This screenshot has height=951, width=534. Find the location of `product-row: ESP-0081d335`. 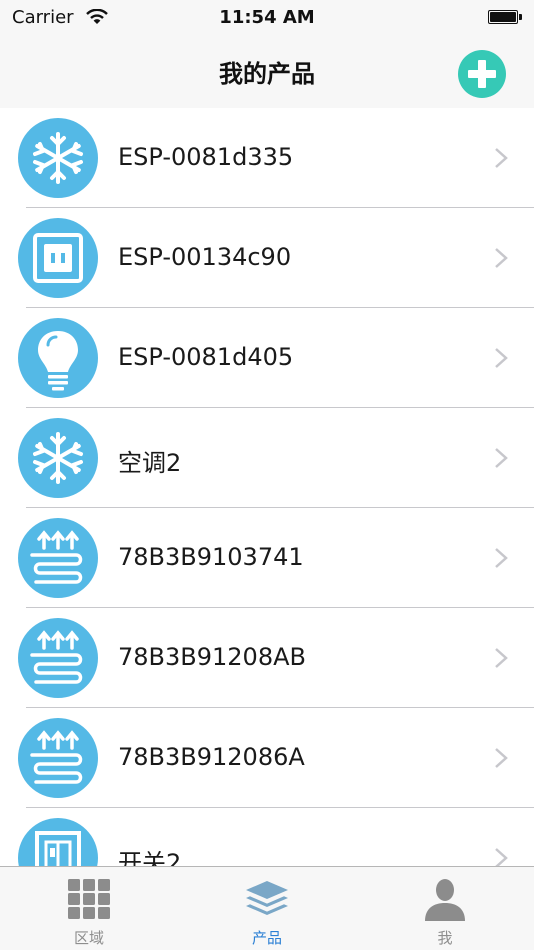

product-row: ESP-0081d335 is located at coordinates (267, 158).